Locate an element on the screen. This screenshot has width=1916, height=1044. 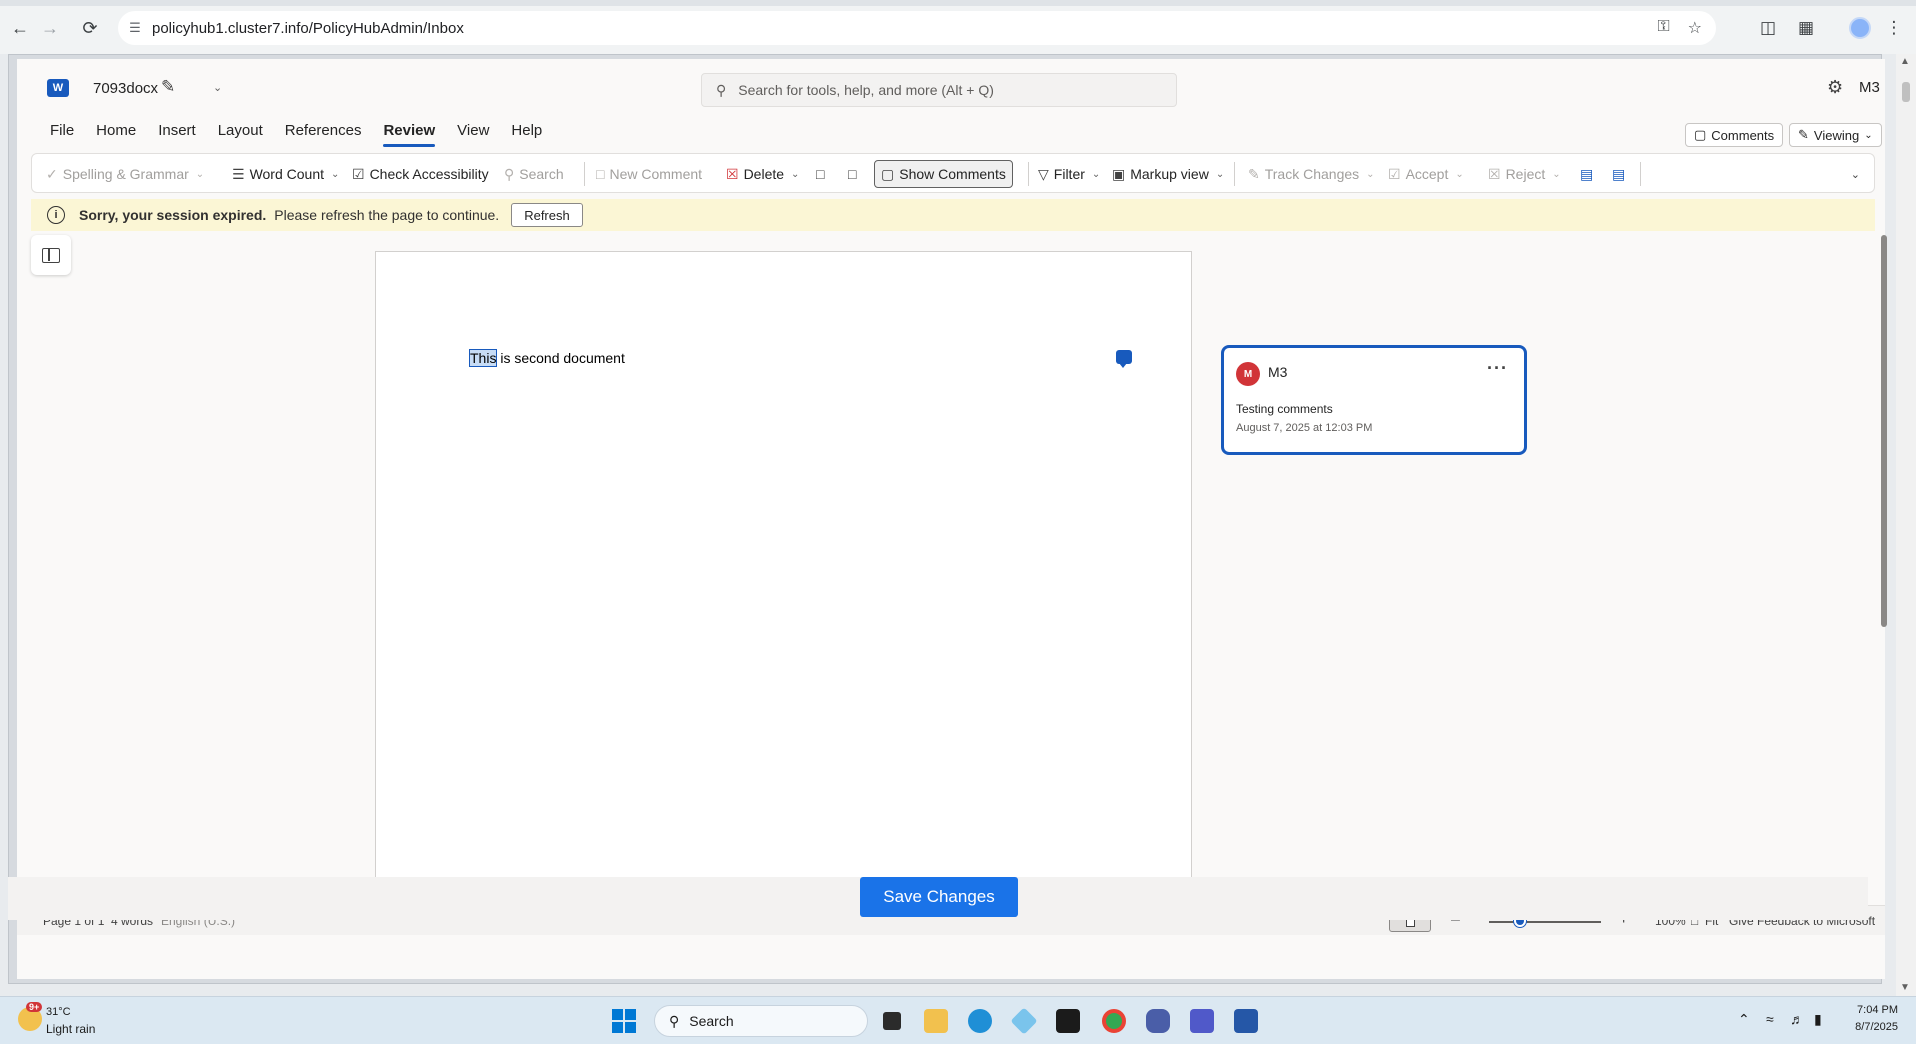
show-comments-icon: ▢ is located at coordinates (888, 173).